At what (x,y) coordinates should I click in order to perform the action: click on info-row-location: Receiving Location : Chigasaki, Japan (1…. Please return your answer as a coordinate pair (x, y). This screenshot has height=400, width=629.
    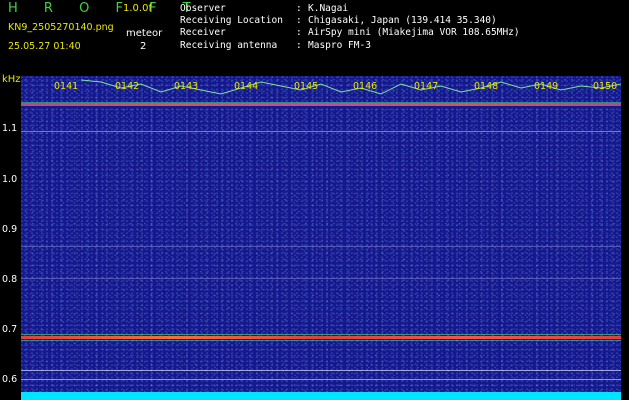
    Looking at the image, I should click on (350, 21).